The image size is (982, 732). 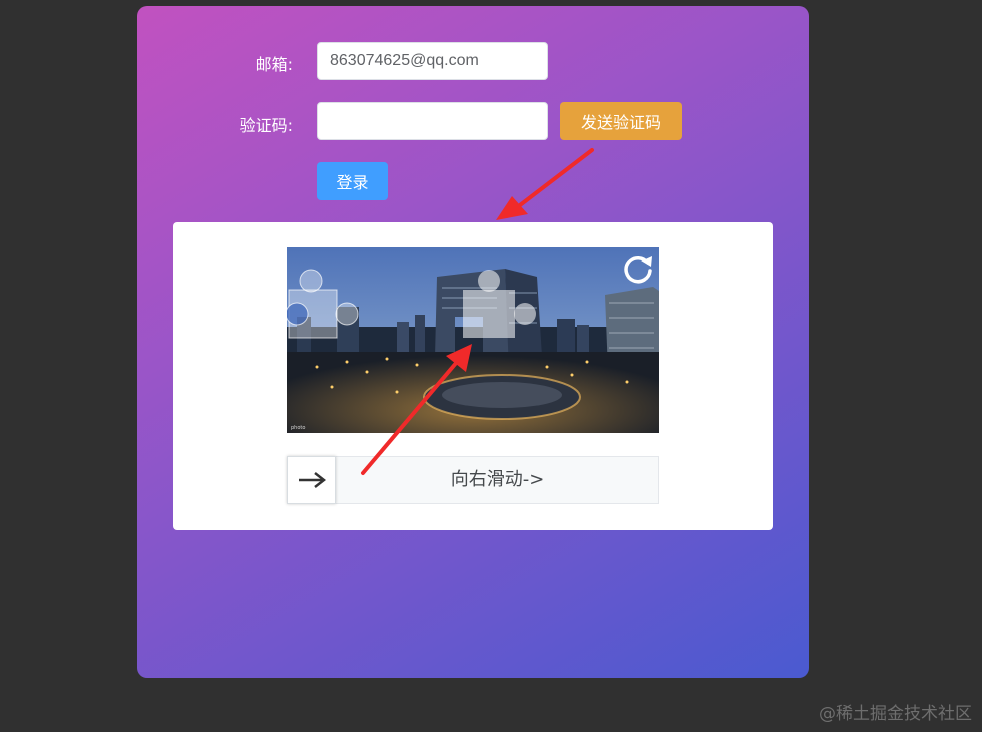 I want to click on svg-text: photo, so click(x=298, y=428).